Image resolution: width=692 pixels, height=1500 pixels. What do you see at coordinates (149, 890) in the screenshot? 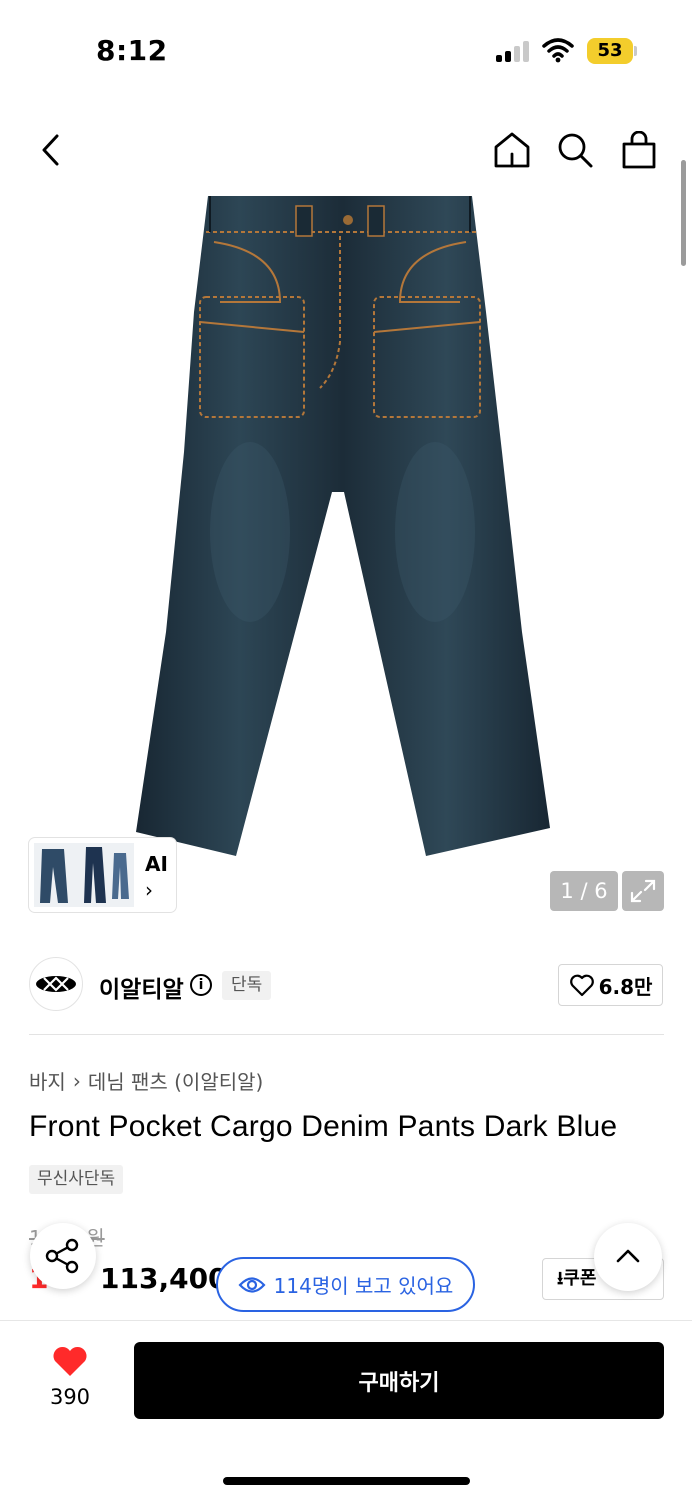
I see `chevron-right-icon: ›` at bounding box center [149, 890].